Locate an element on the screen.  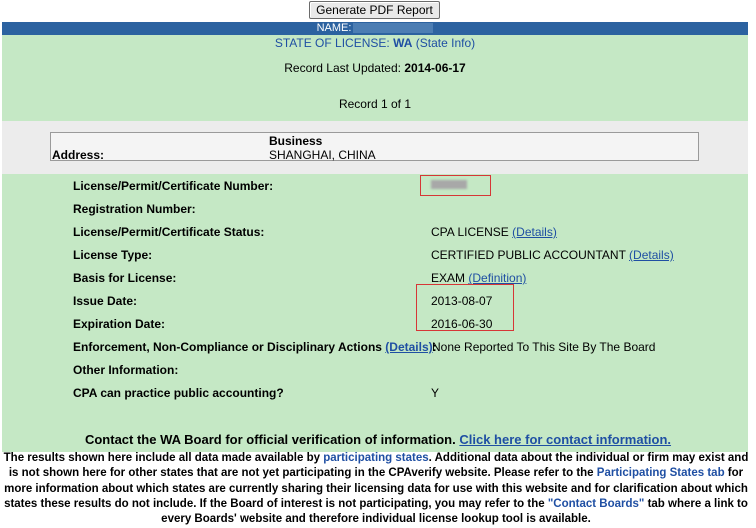
state-of-license: STATE OF LICENSE: WA (State Info) is located at coordinates (375, 43).